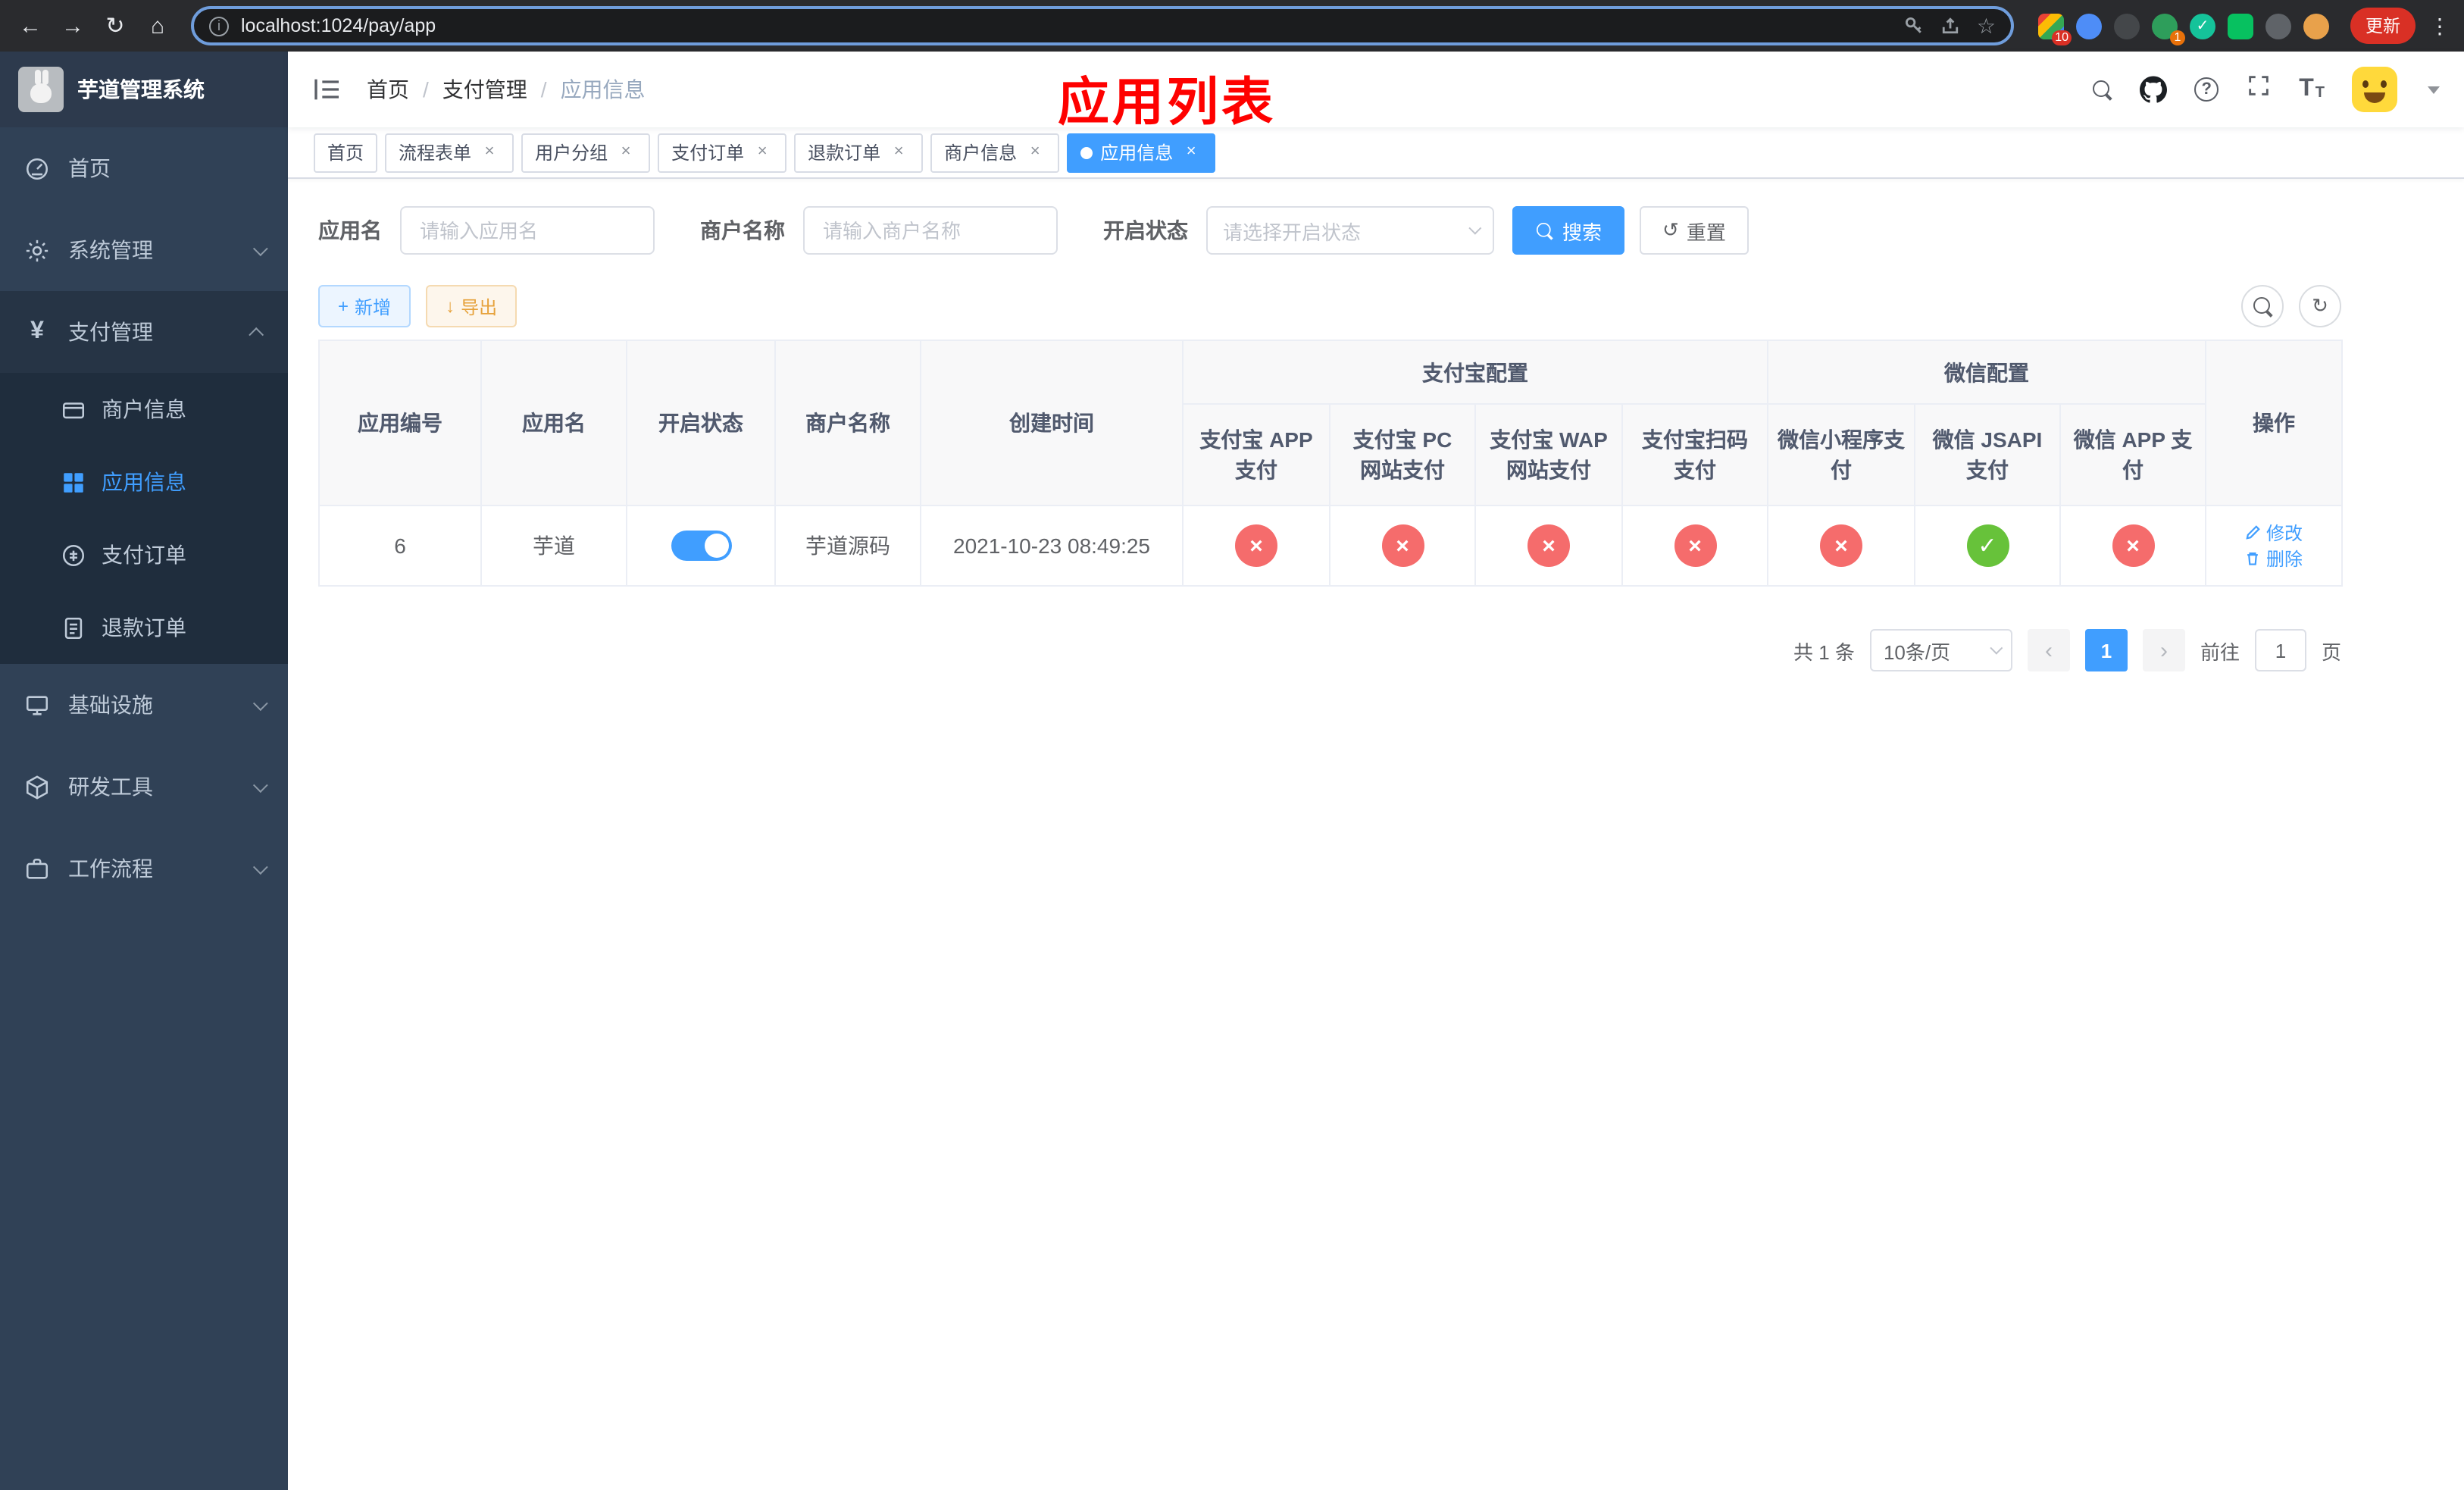 The height and width of the screenshot is (1490, 2464). I want to click on tab-pay-order: 支付订单 ×, so click(722, 152).